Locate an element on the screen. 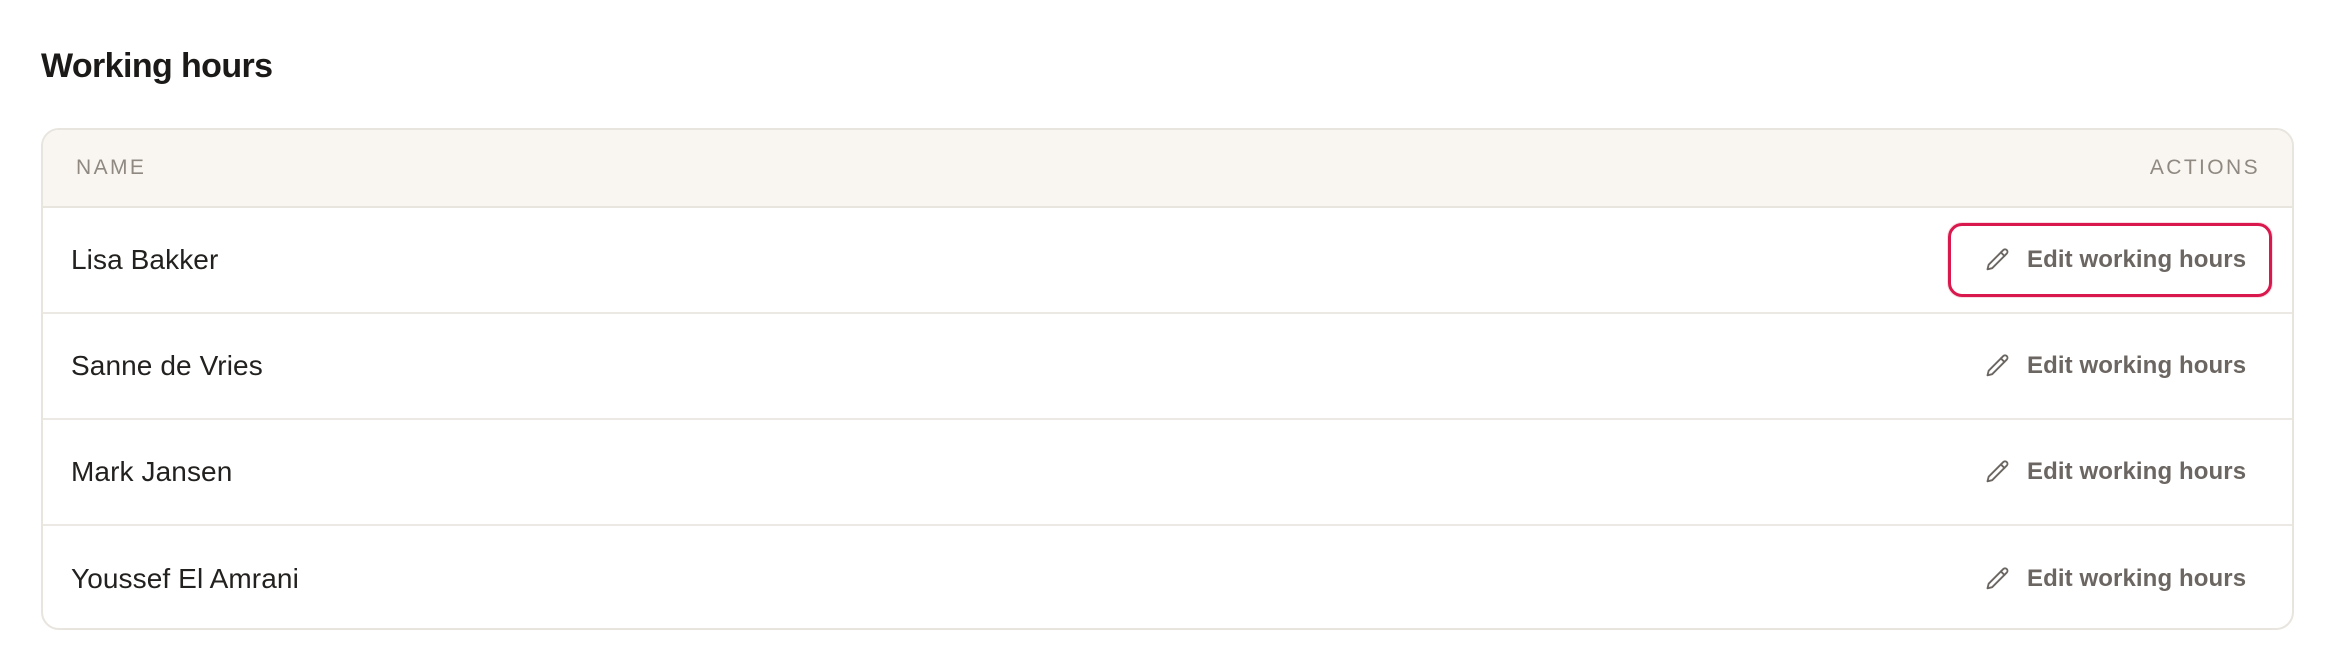 The height and width of the screenshot is (670, 2336). employee-name: Youssef El Amrani is located at coordinates (185, 578).